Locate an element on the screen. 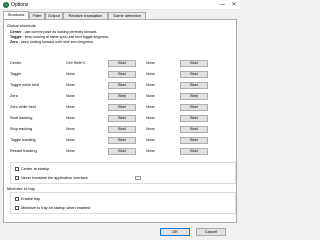 This screenshot has height=240, width=320. shortcut-row-toggle-while-held: Toggle while held None Bind None Bind is located at coordinates (123, 85).